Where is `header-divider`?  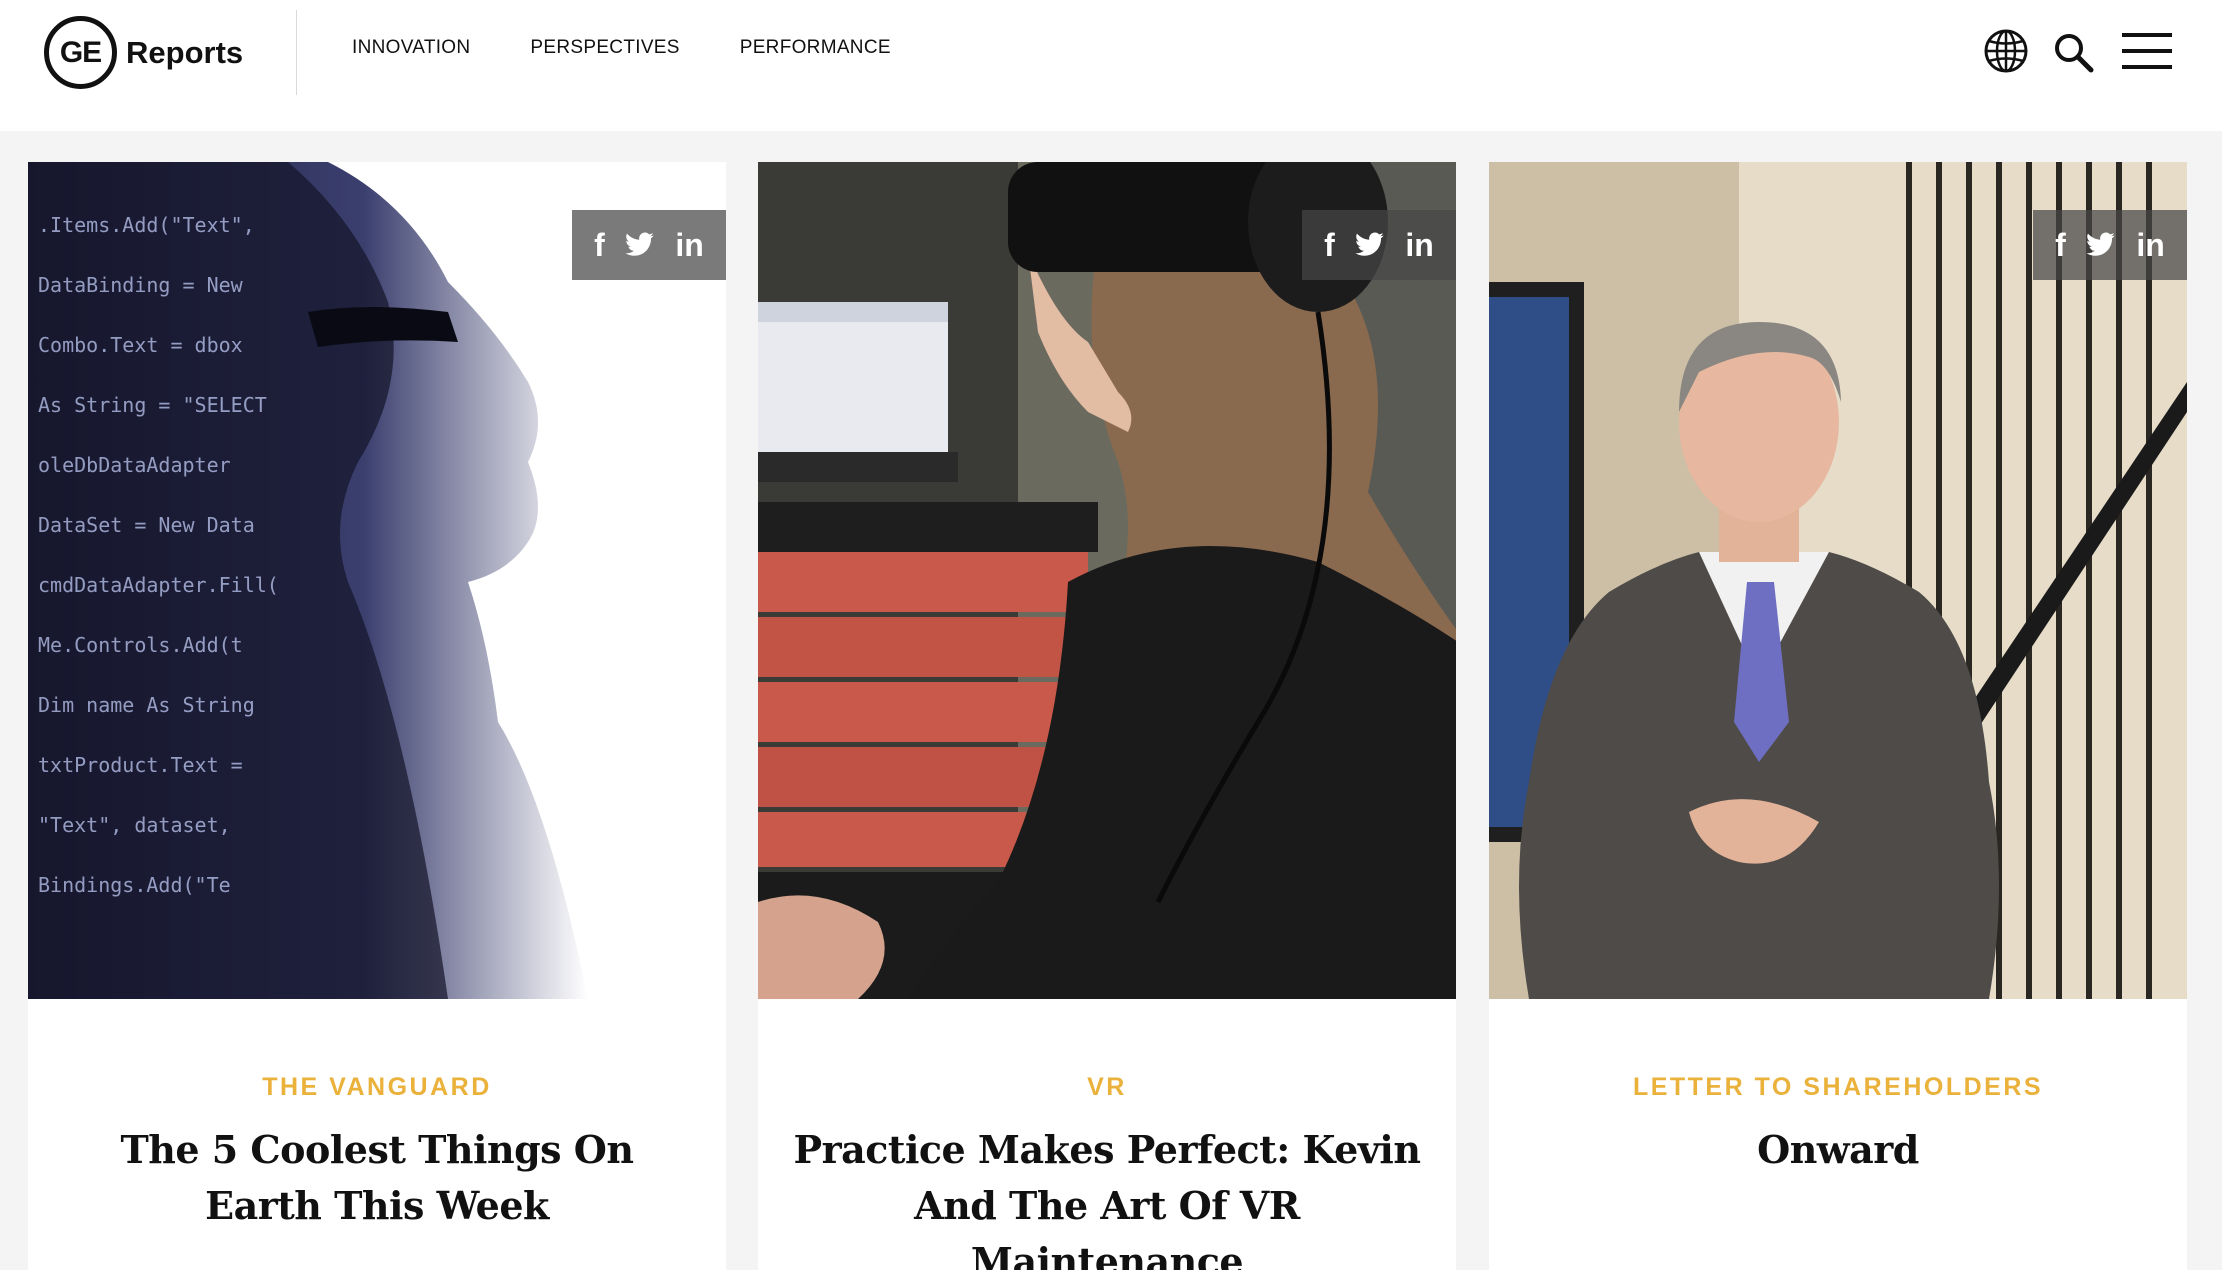 header-divider is located at coordinates (296, 52).